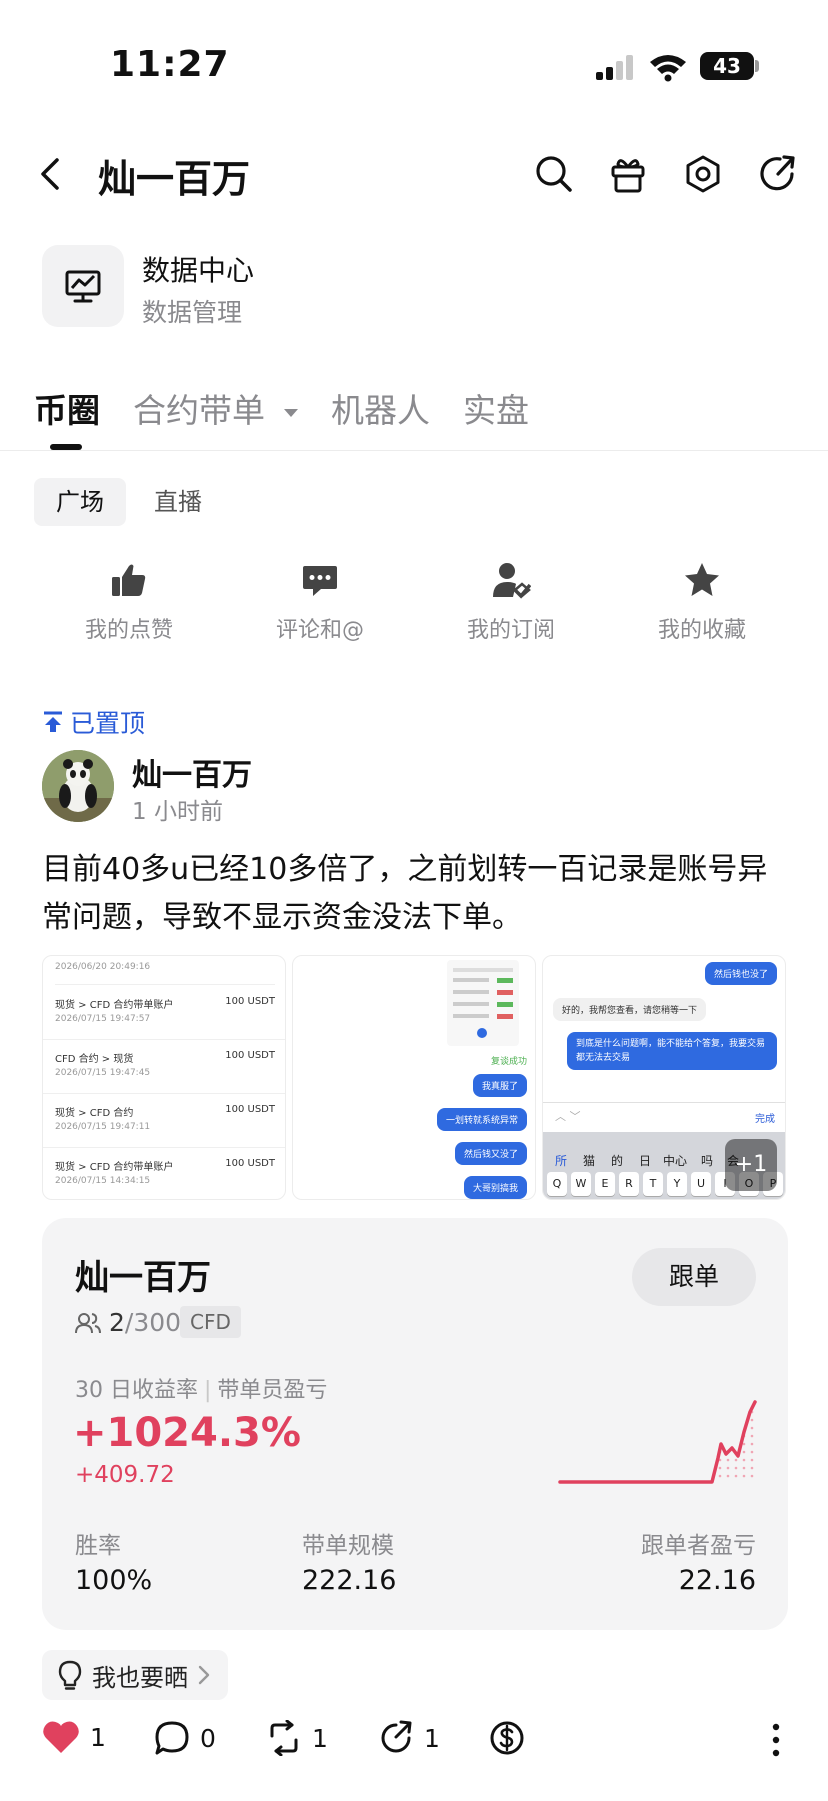  I want to click on transfer-row: 现货 > CFD 合约 2026/07/15 19:47:11 100 USDT, so click(164, 1121).